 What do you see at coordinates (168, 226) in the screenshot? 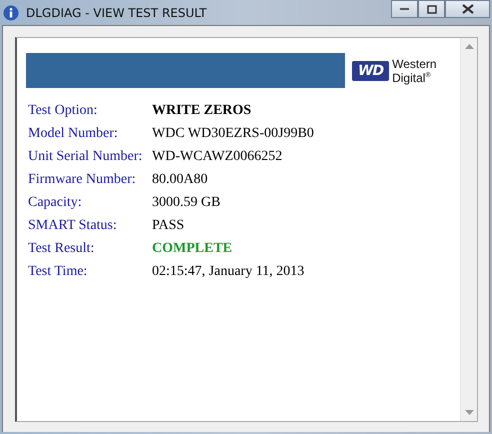
I see `field-value: PASS` at bounding box center [168, 226].